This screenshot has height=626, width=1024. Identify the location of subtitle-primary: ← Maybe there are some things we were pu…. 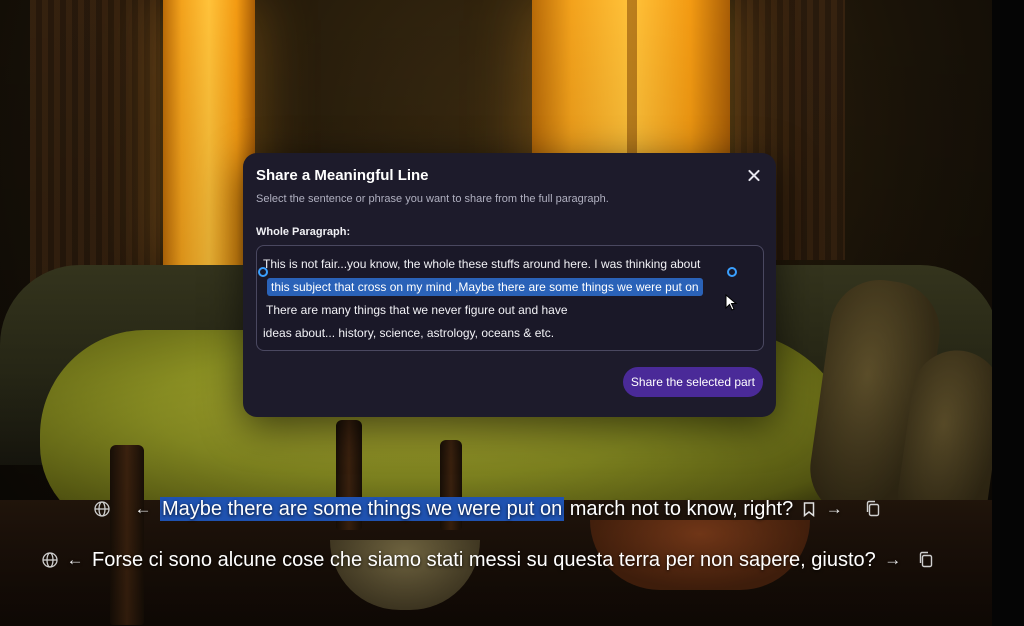
(487, 509).